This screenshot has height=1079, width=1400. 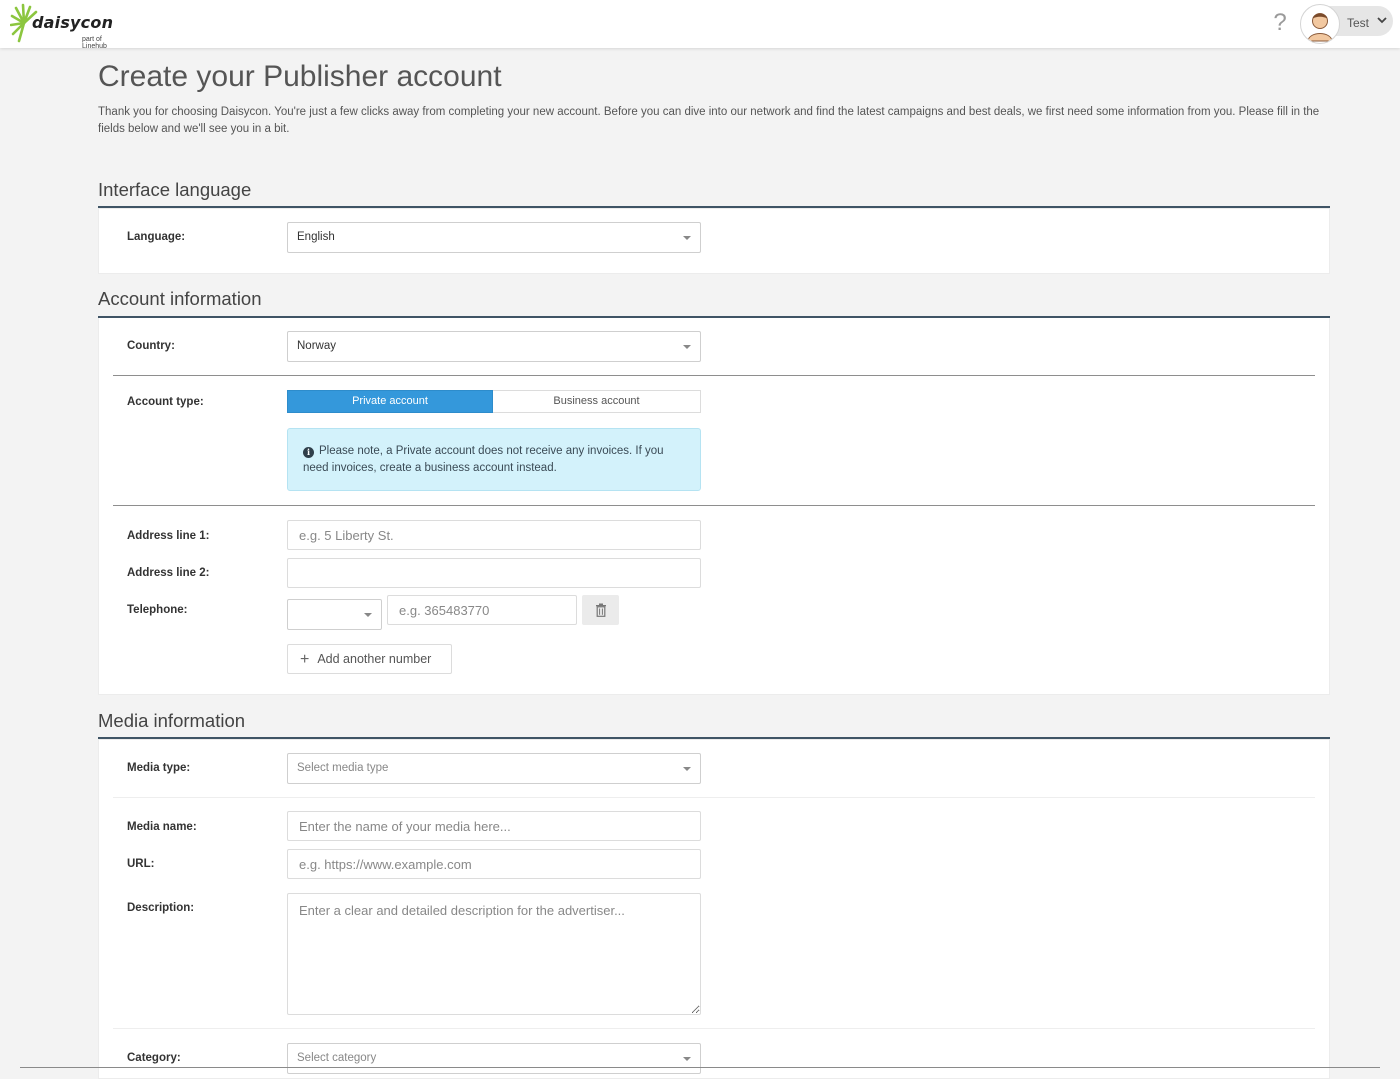 What do you see at coordinates (162, 827) in the screenshot?
I see `media-name-label: Media name:` at bounding box center [162, 827].